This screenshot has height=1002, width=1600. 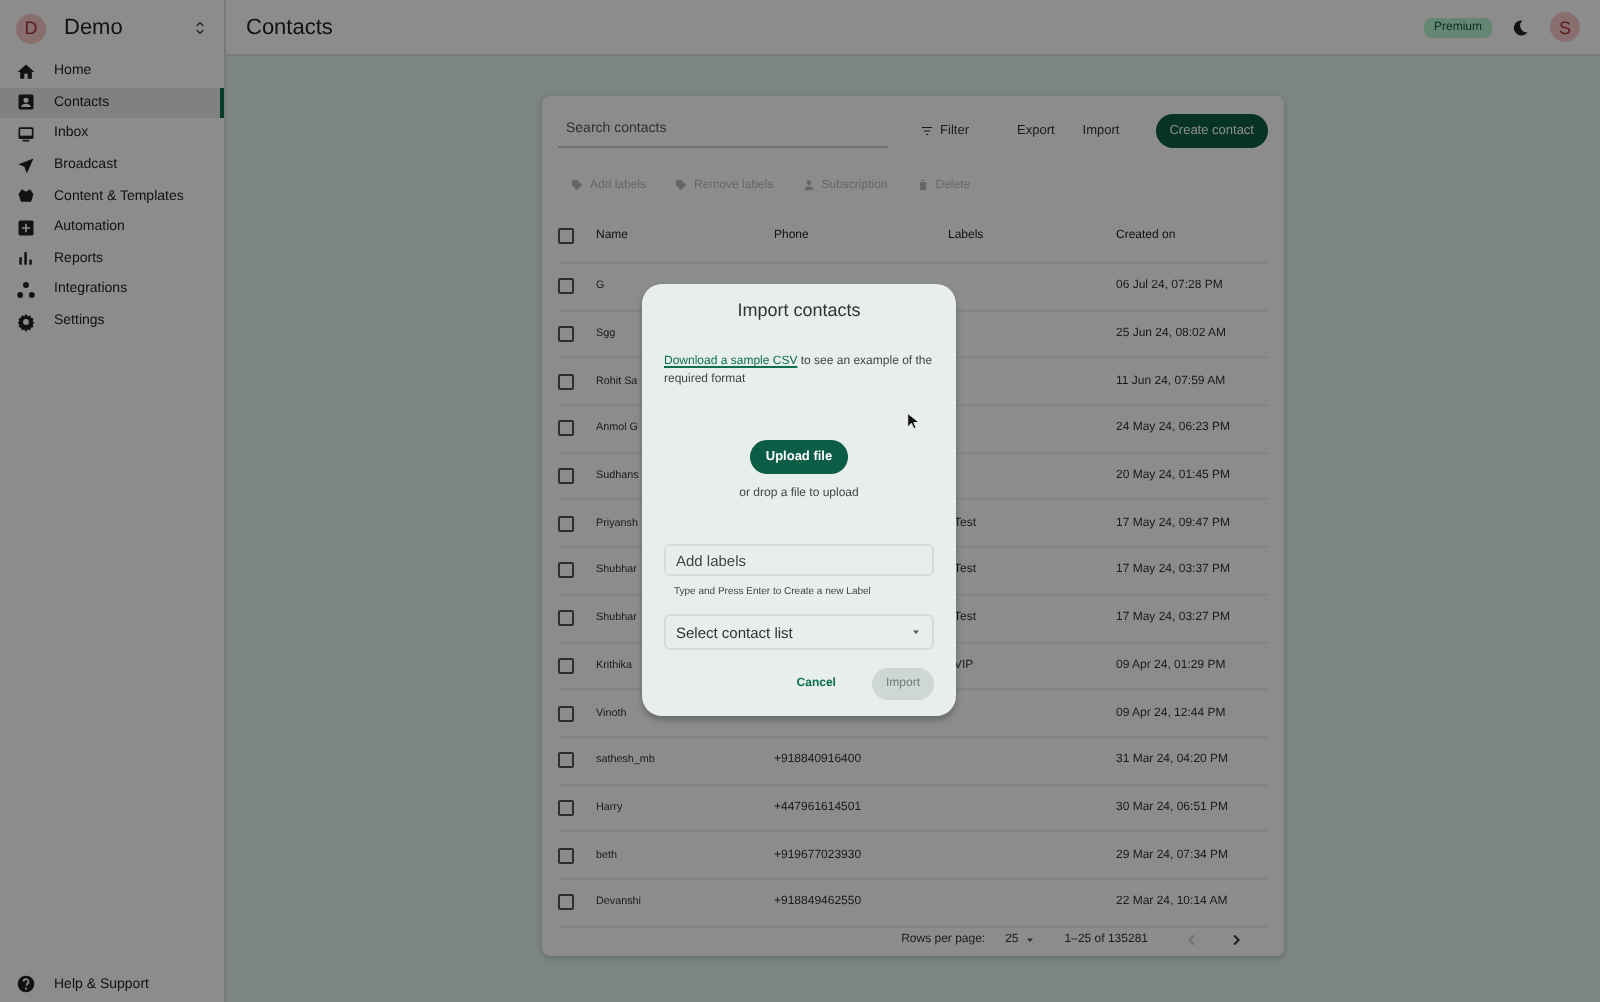 What do you see at coordinates (1236, 939) in the screenshot?
I see `next-page-icon` at bounding box center [1236, 939].